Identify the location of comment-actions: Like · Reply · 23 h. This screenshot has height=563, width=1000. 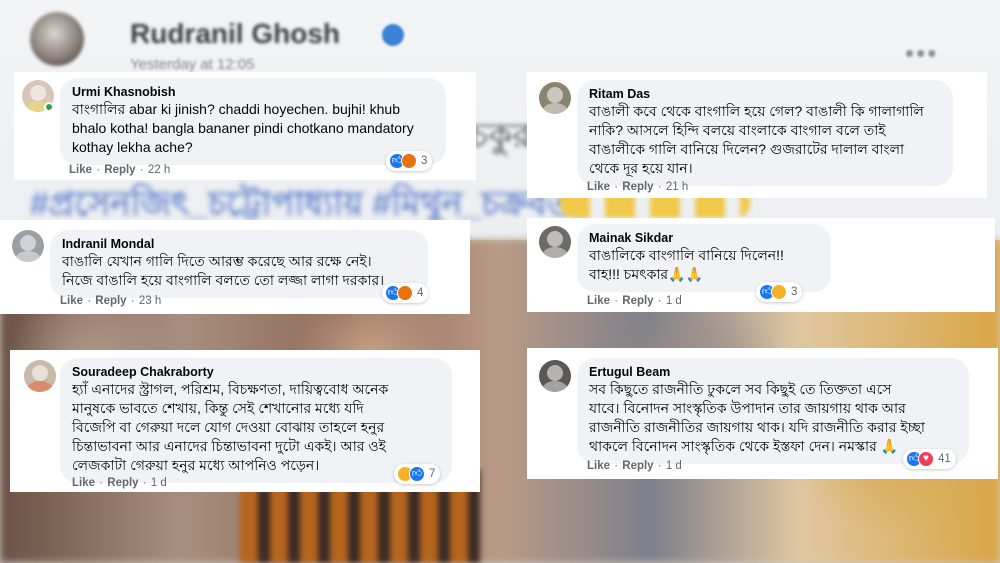
(111, 301).